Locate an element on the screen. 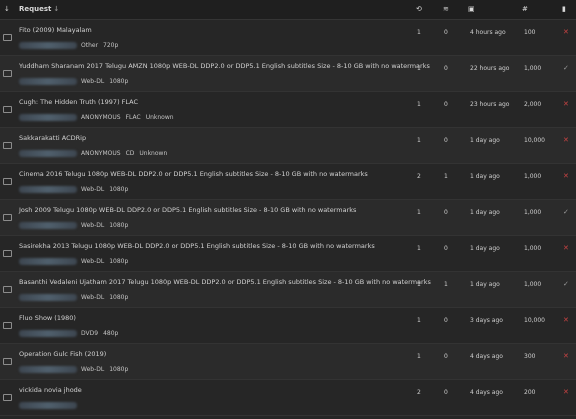 The width and height of the screenshot is (576, 419). request-tag: ANONYMOUS is located at coordinates (101, 153).